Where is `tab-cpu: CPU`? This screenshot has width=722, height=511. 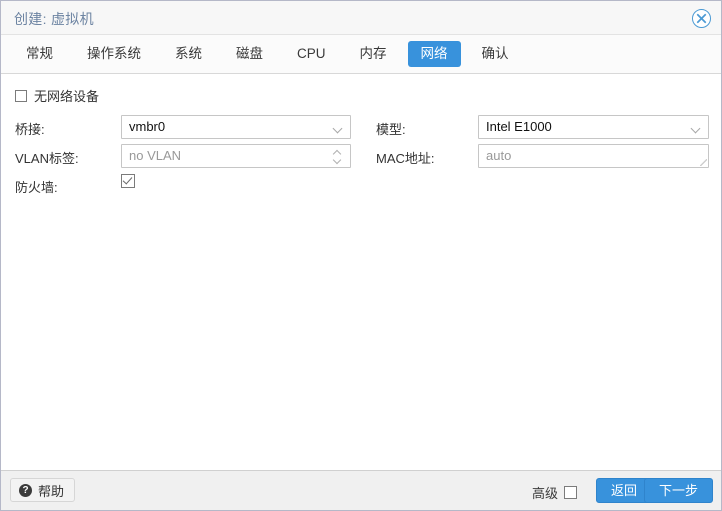 tab-cpu: CPU is located at coordinates (311, 54).